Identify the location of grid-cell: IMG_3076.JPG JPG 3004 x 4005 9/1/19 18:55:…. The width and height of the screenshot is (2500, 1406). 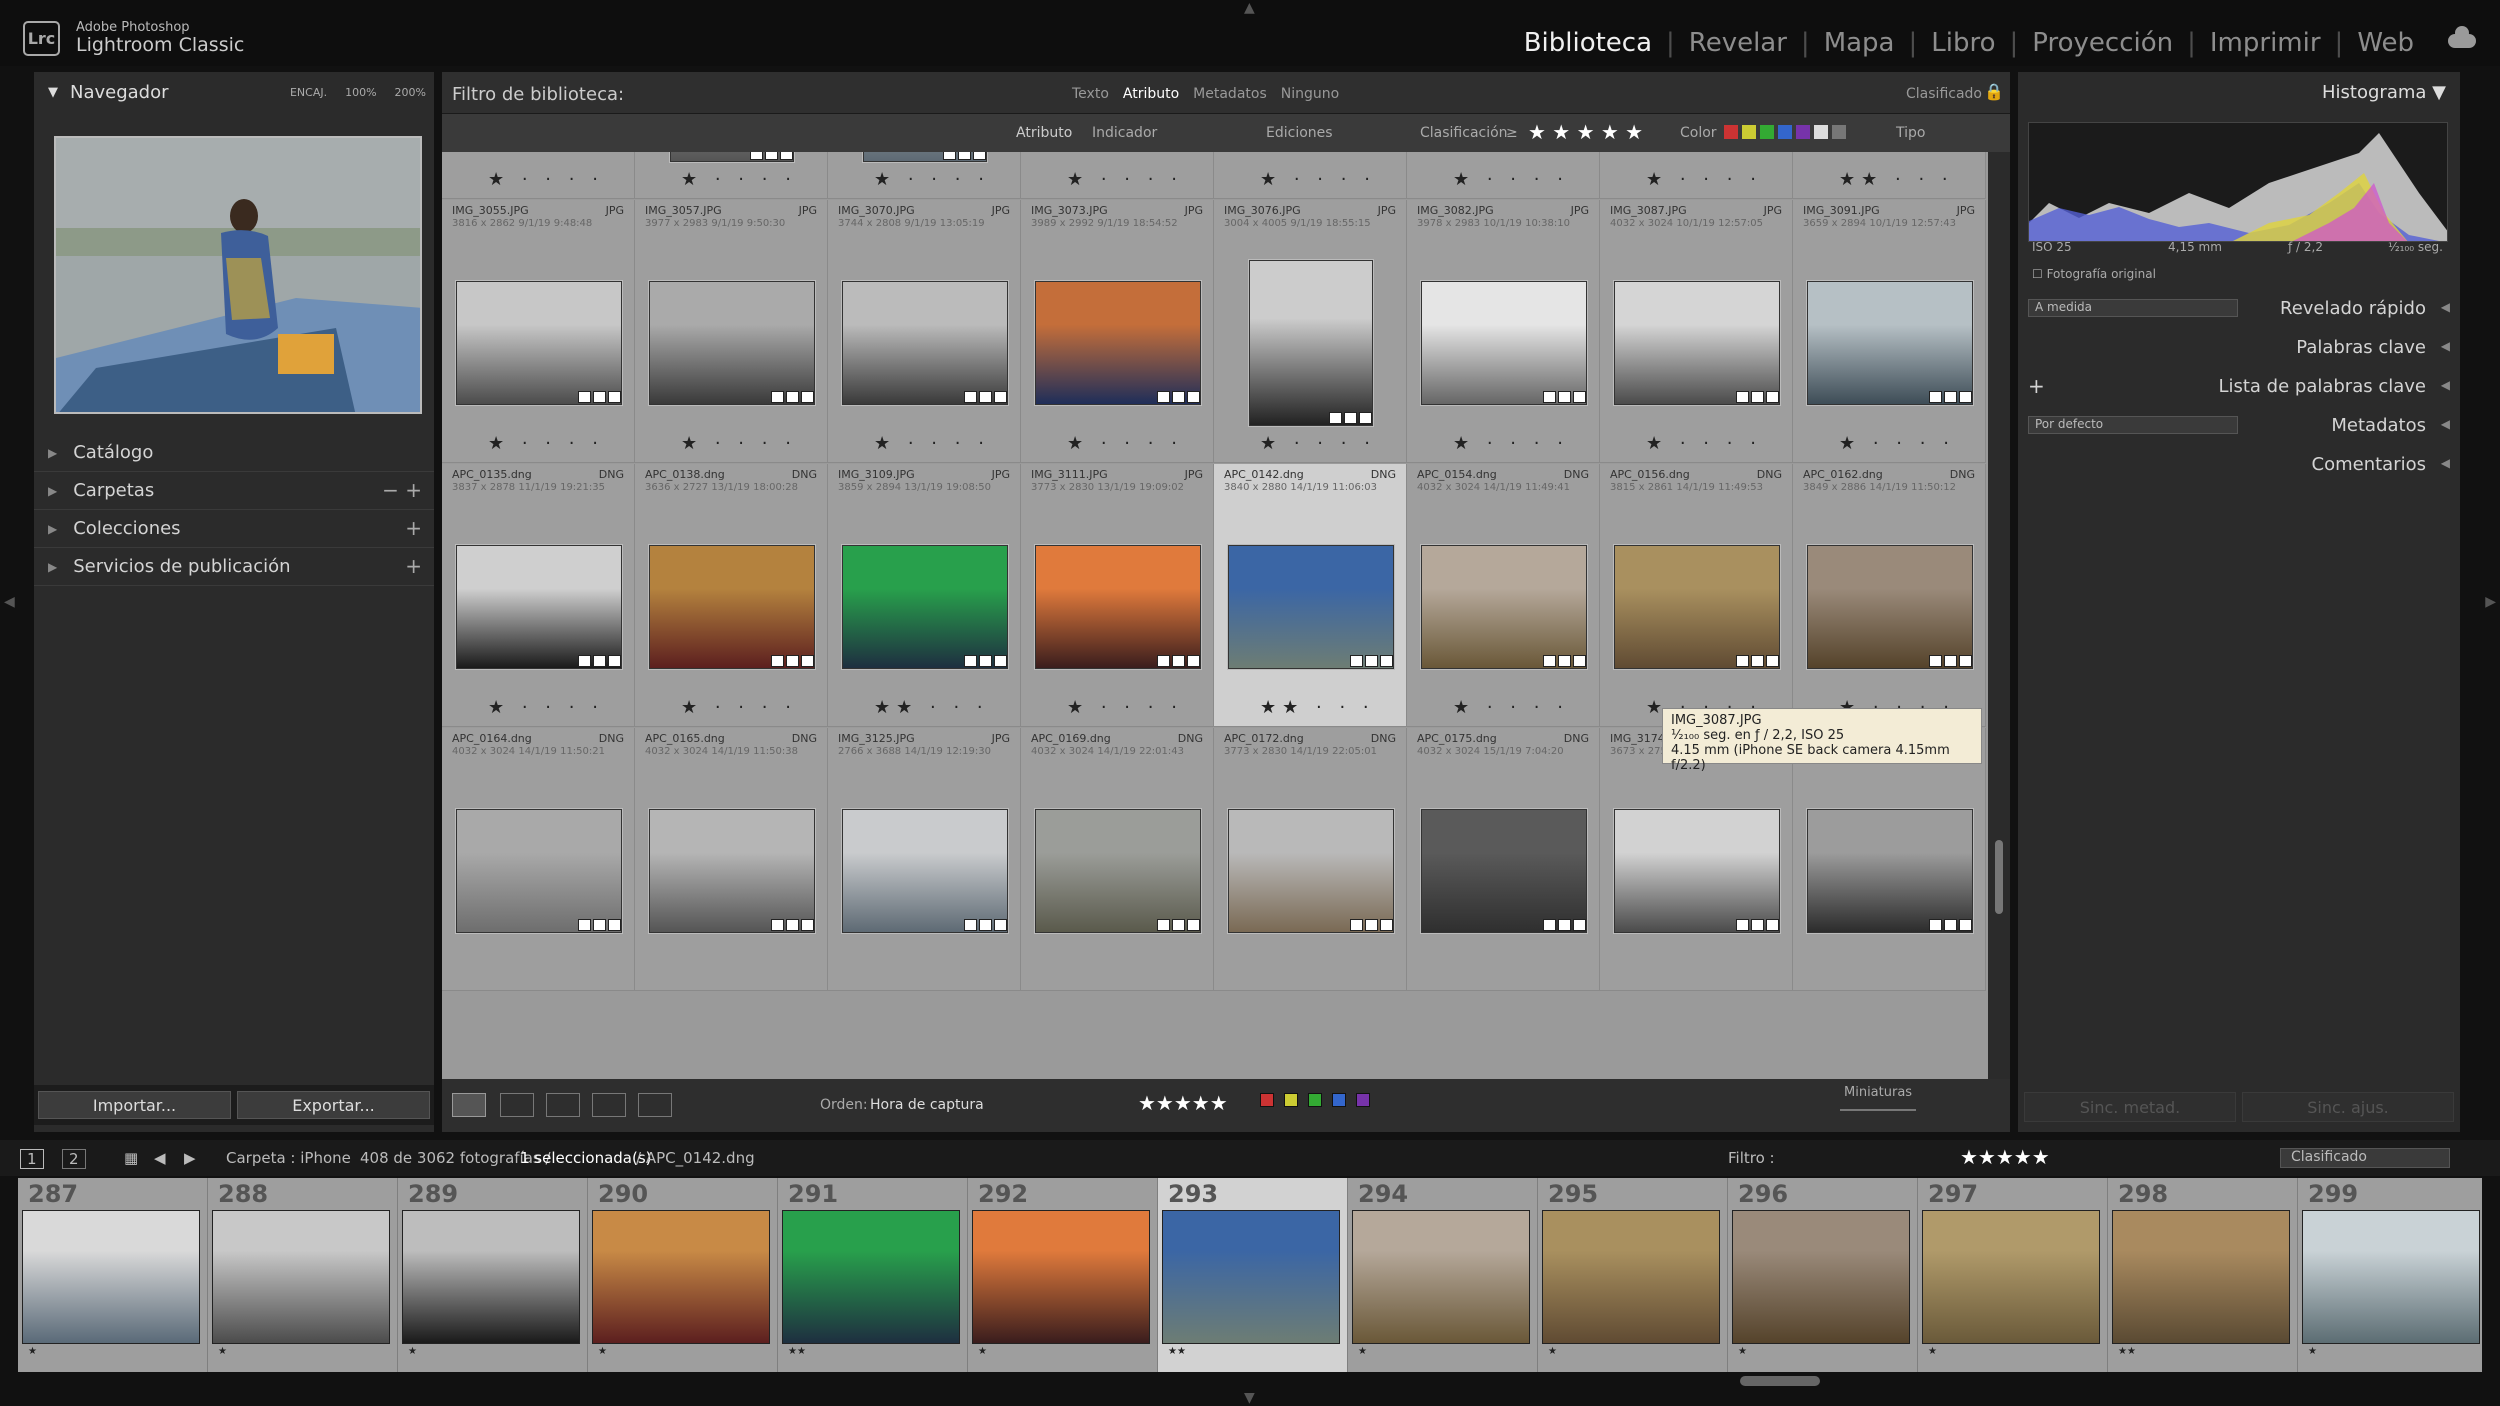
(1310, 331).